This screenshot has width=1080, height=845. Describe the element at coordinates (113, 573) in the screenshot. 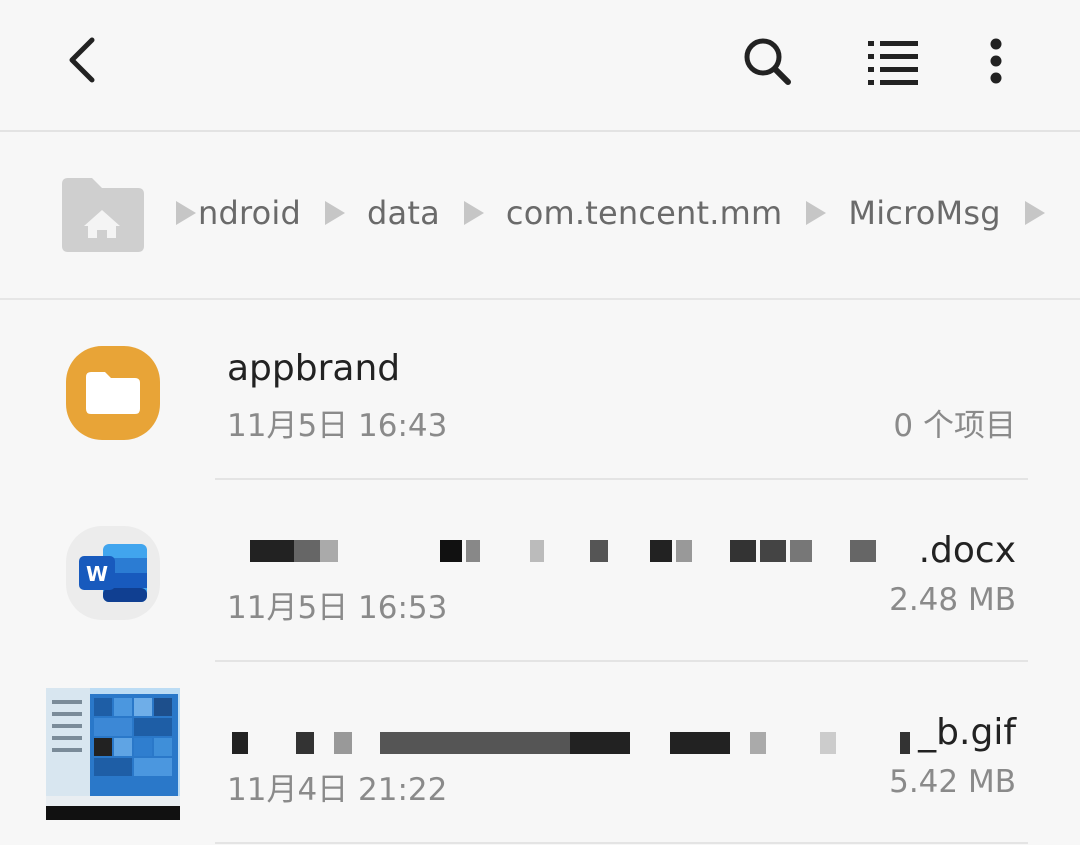

I see `word-icon: W` at that location.